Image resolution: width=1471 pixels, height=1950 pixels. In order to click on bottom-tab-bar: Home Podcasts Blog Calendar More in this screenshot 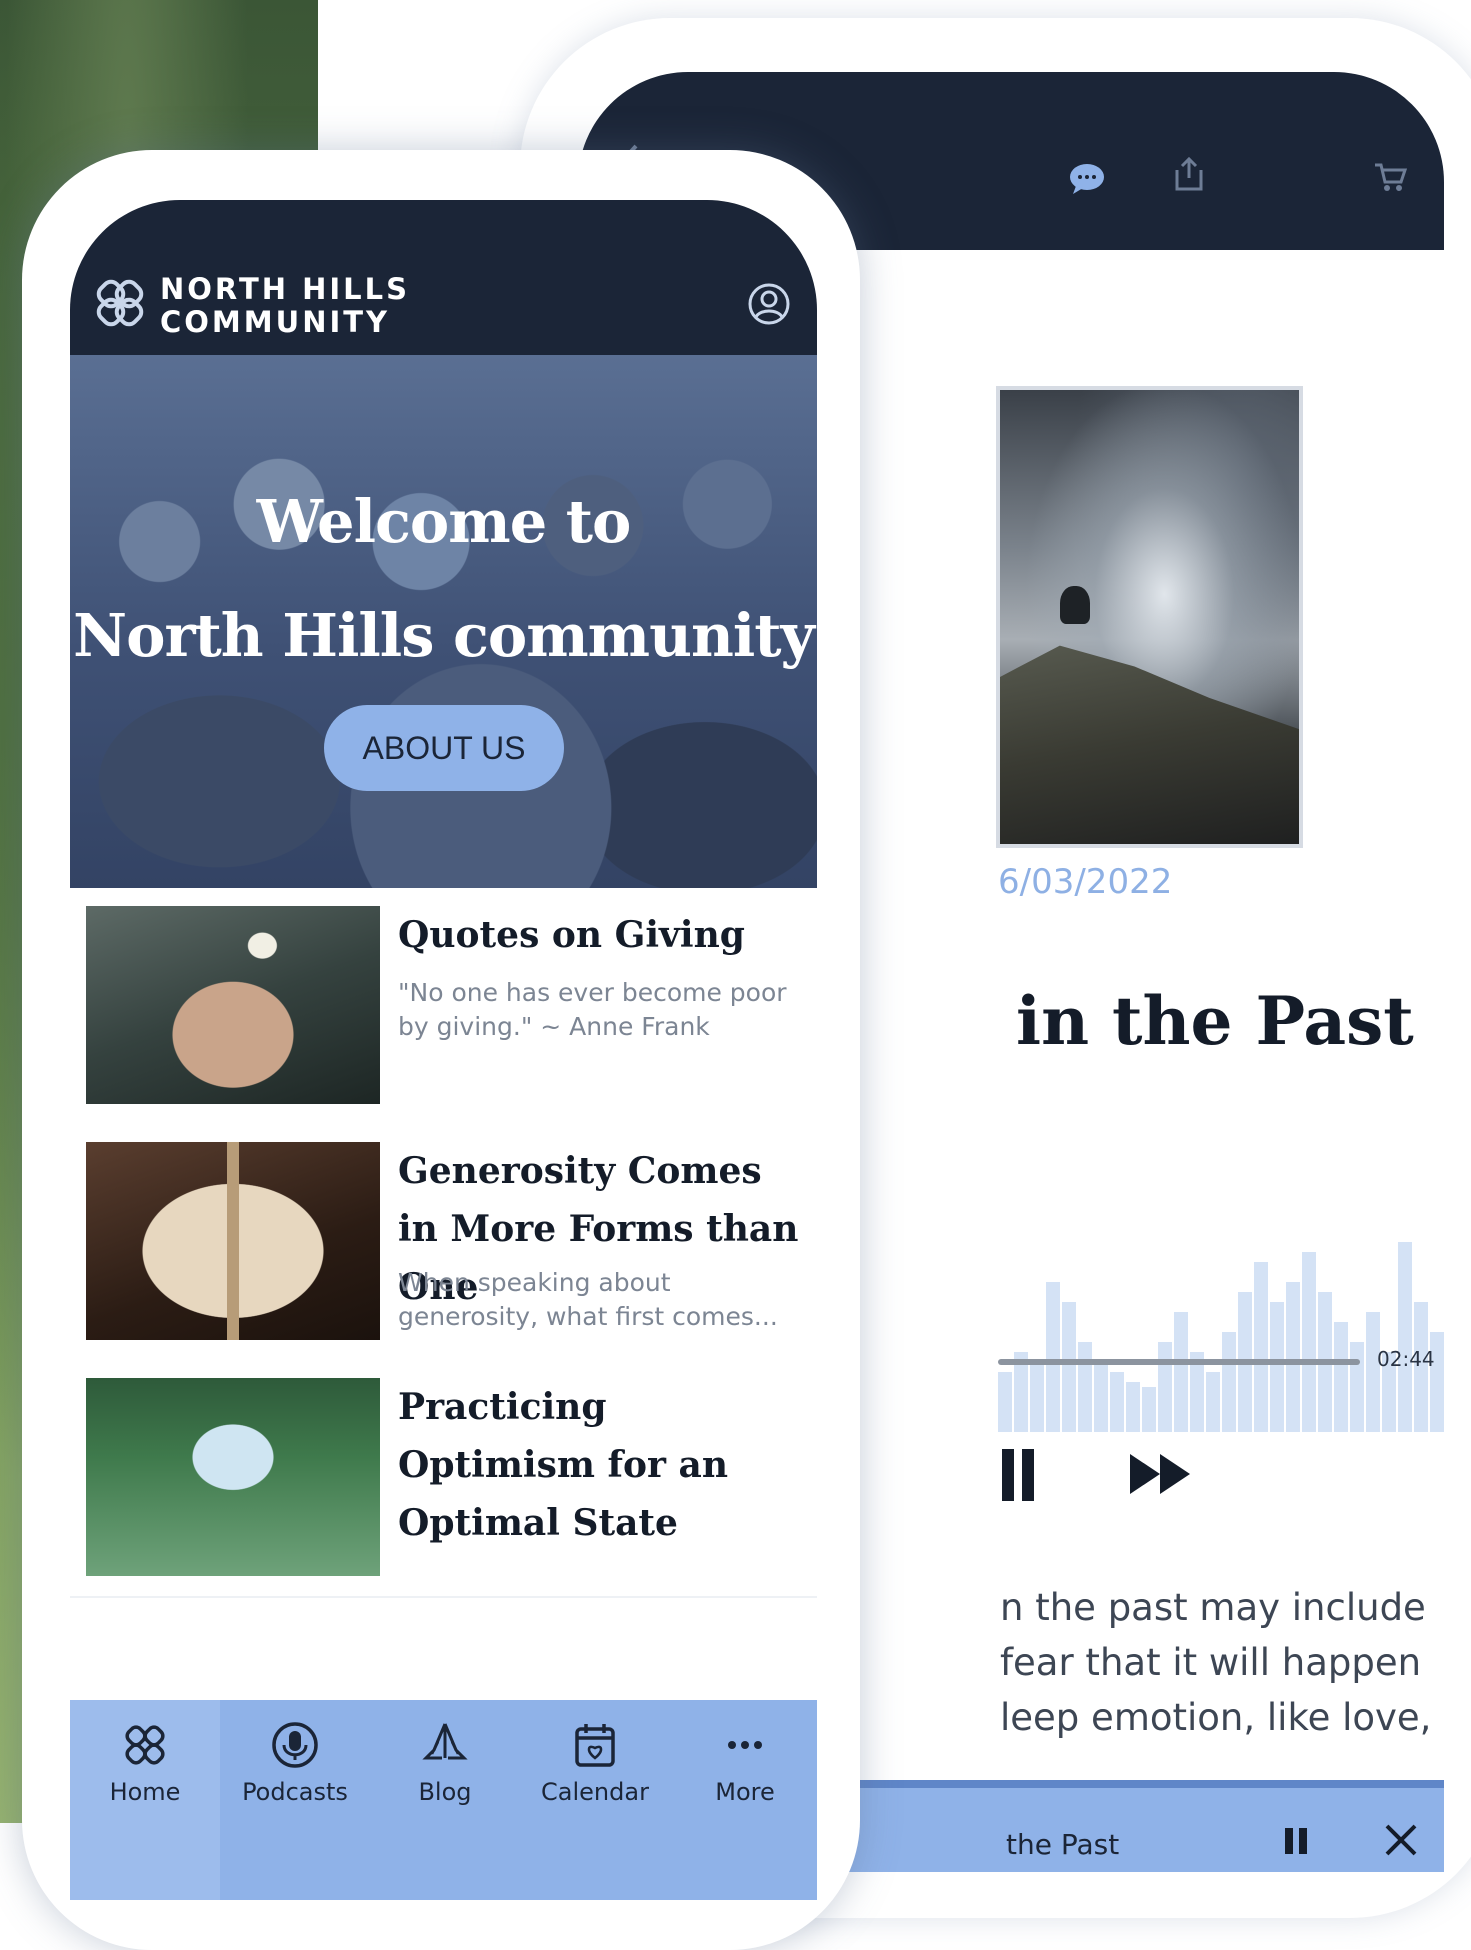, I will do `click(443, 1800)`.